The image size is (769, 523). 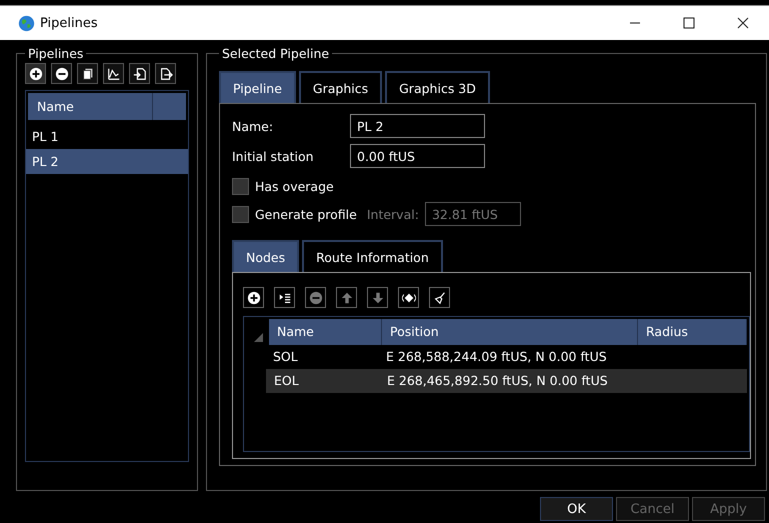 What do you see at coordinates (107, 136) in the screenshot?
I see `pipeline-item: PL 1` at bounding box center [107, 136].